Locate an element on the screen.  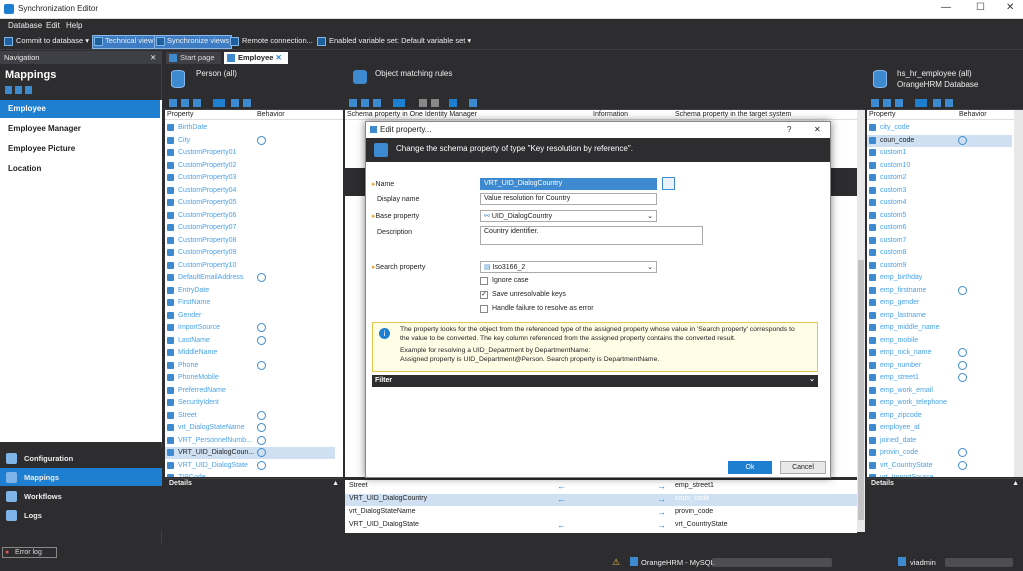
dialog-help-button: ? is located at coordinates (789, 129).